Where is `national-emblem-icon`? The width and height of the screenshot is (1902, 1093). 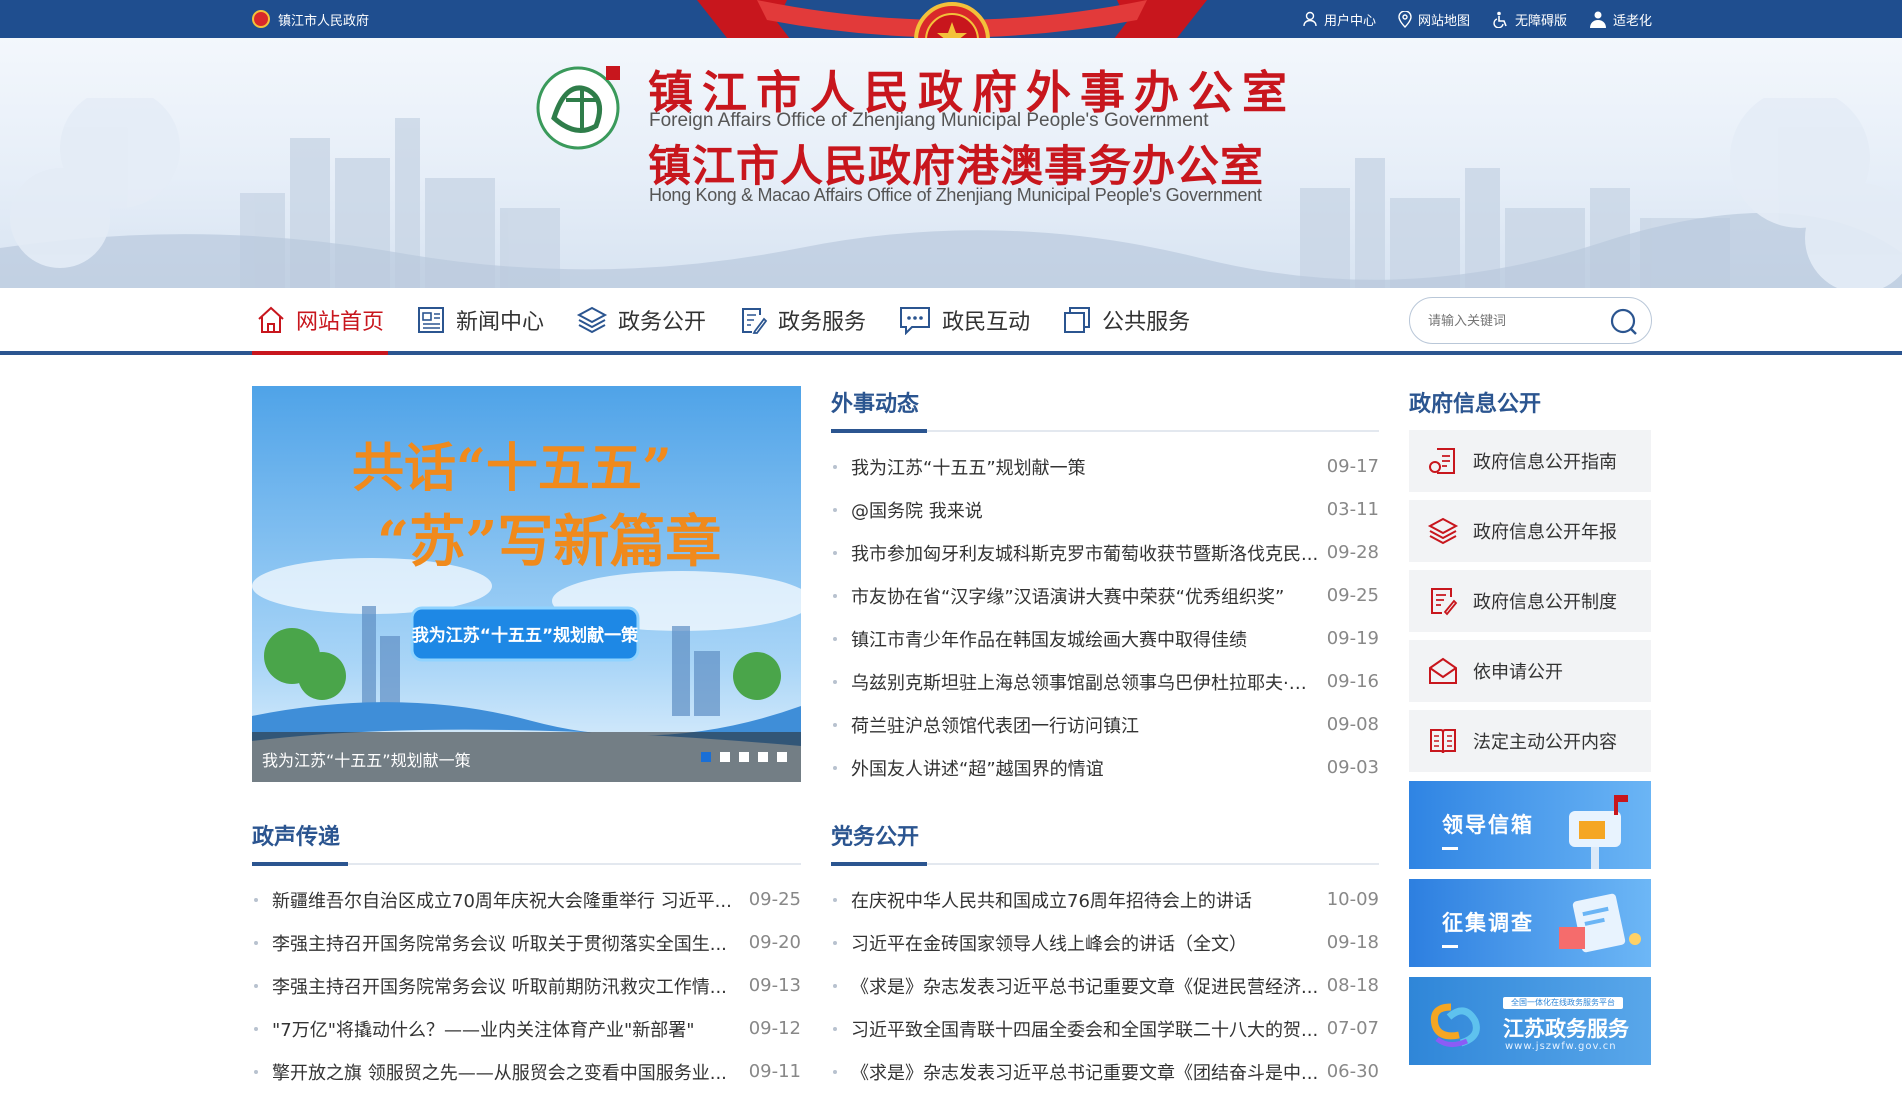 national-emblem-icon is located at coordinates (261, 19).